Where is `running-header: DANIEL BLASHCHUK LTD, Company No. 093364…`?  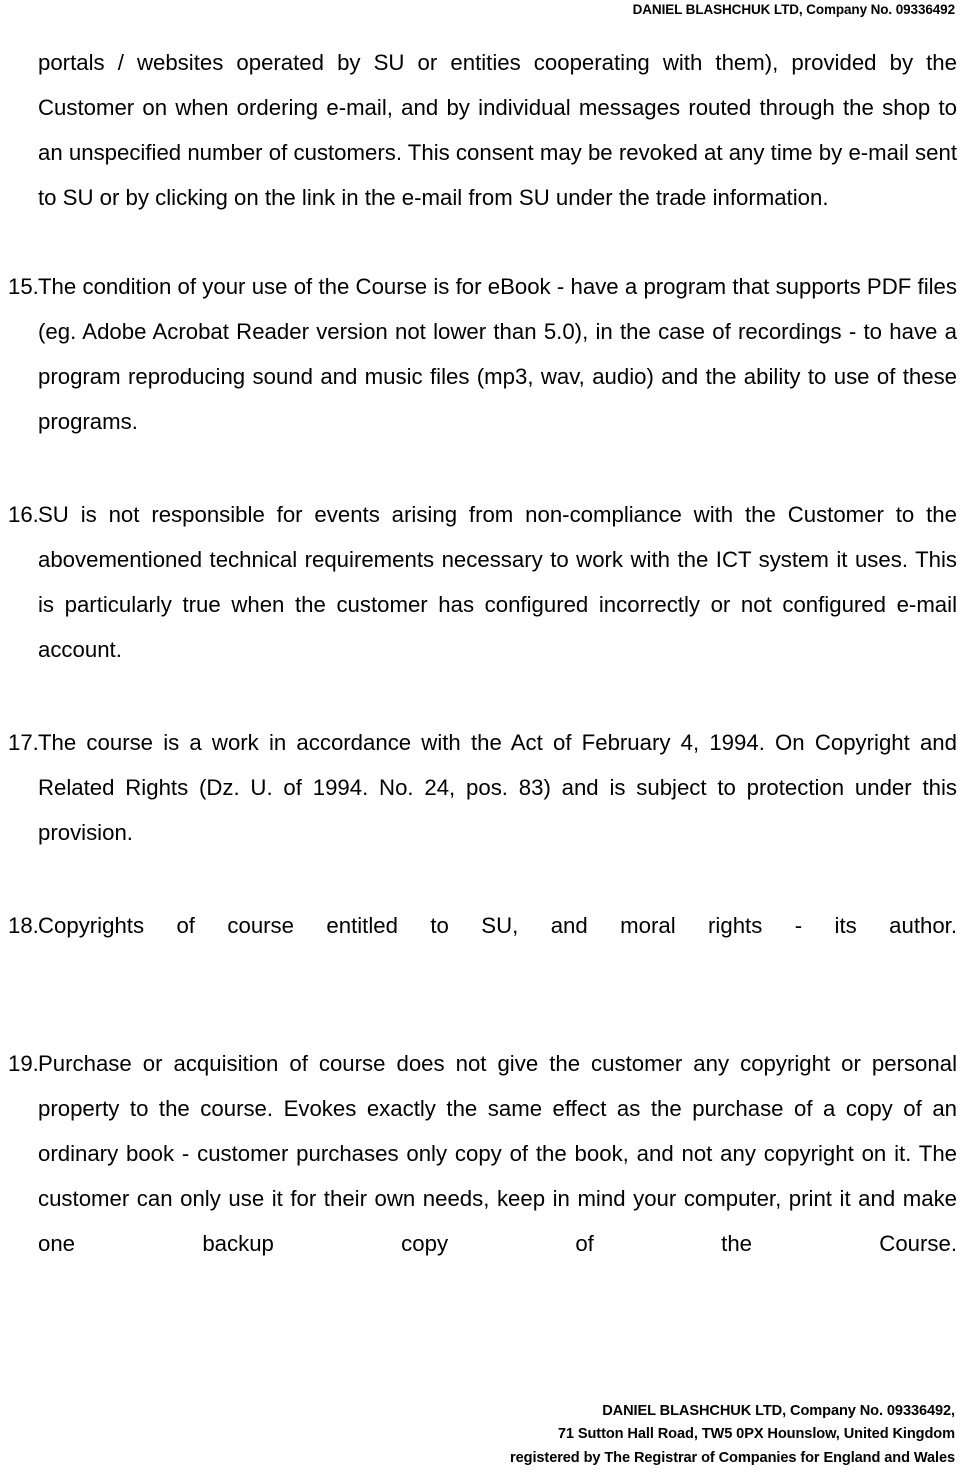 running-header: DANIEL BLASHCHUK LTD, Company No. 093364… is located at coordinates (793, 9).